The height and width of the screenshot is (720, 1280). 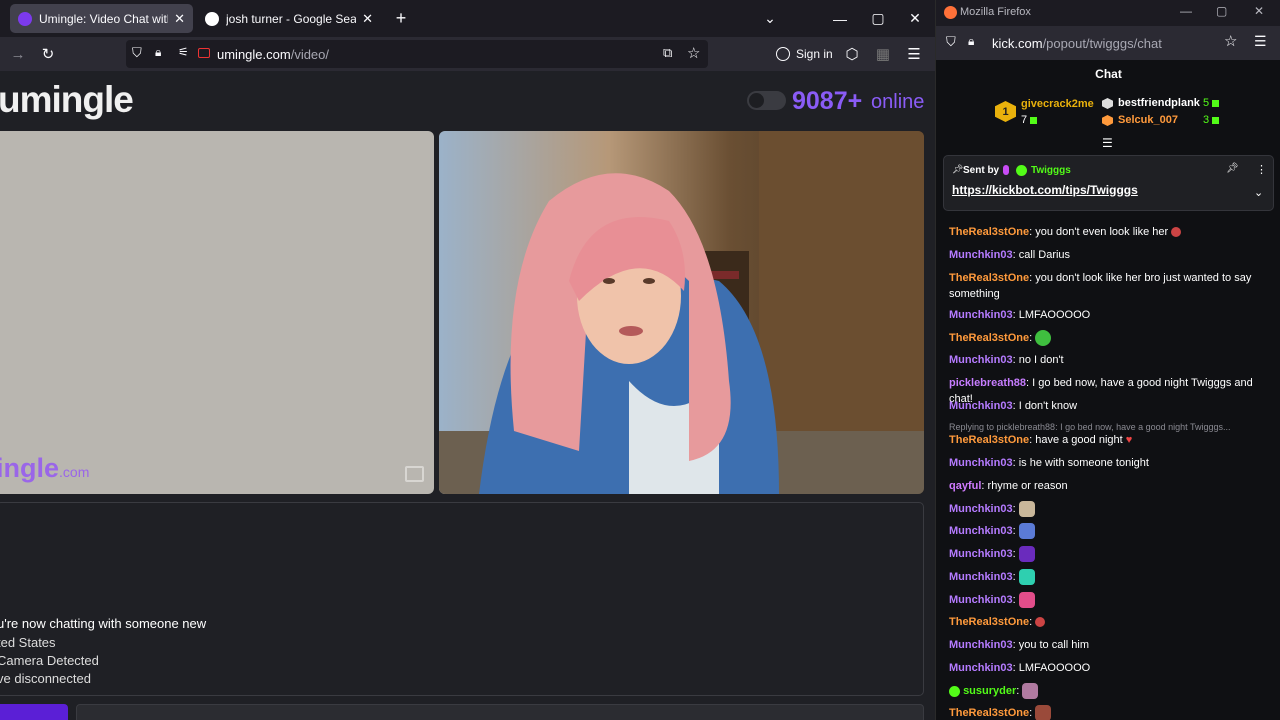 What do you see at coordinates (1057, 104) in the screenshot?
I see `top-gifter-name: givecrack2me` at bounding box center [1057, 104].